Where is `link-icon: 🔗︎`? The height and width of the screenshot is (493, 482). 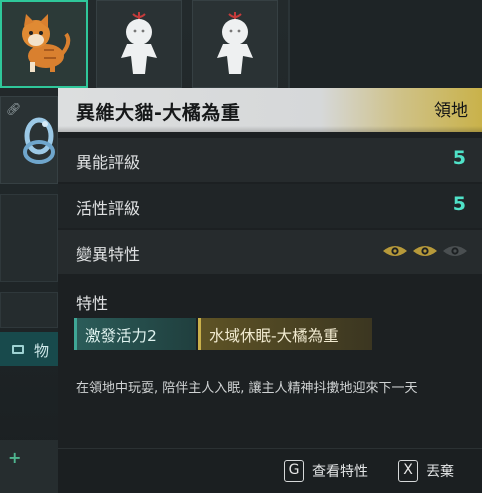 link-icon: 🔗︎ is located at coordinates (14, 109).